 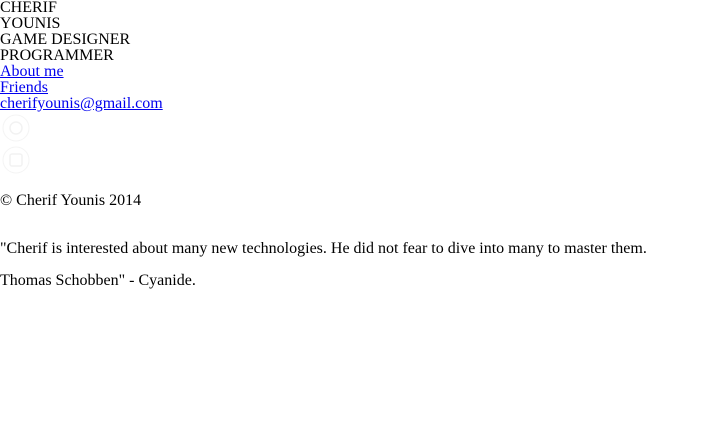 I want to click on about-me-link: About me, so click(x=32, y=72).